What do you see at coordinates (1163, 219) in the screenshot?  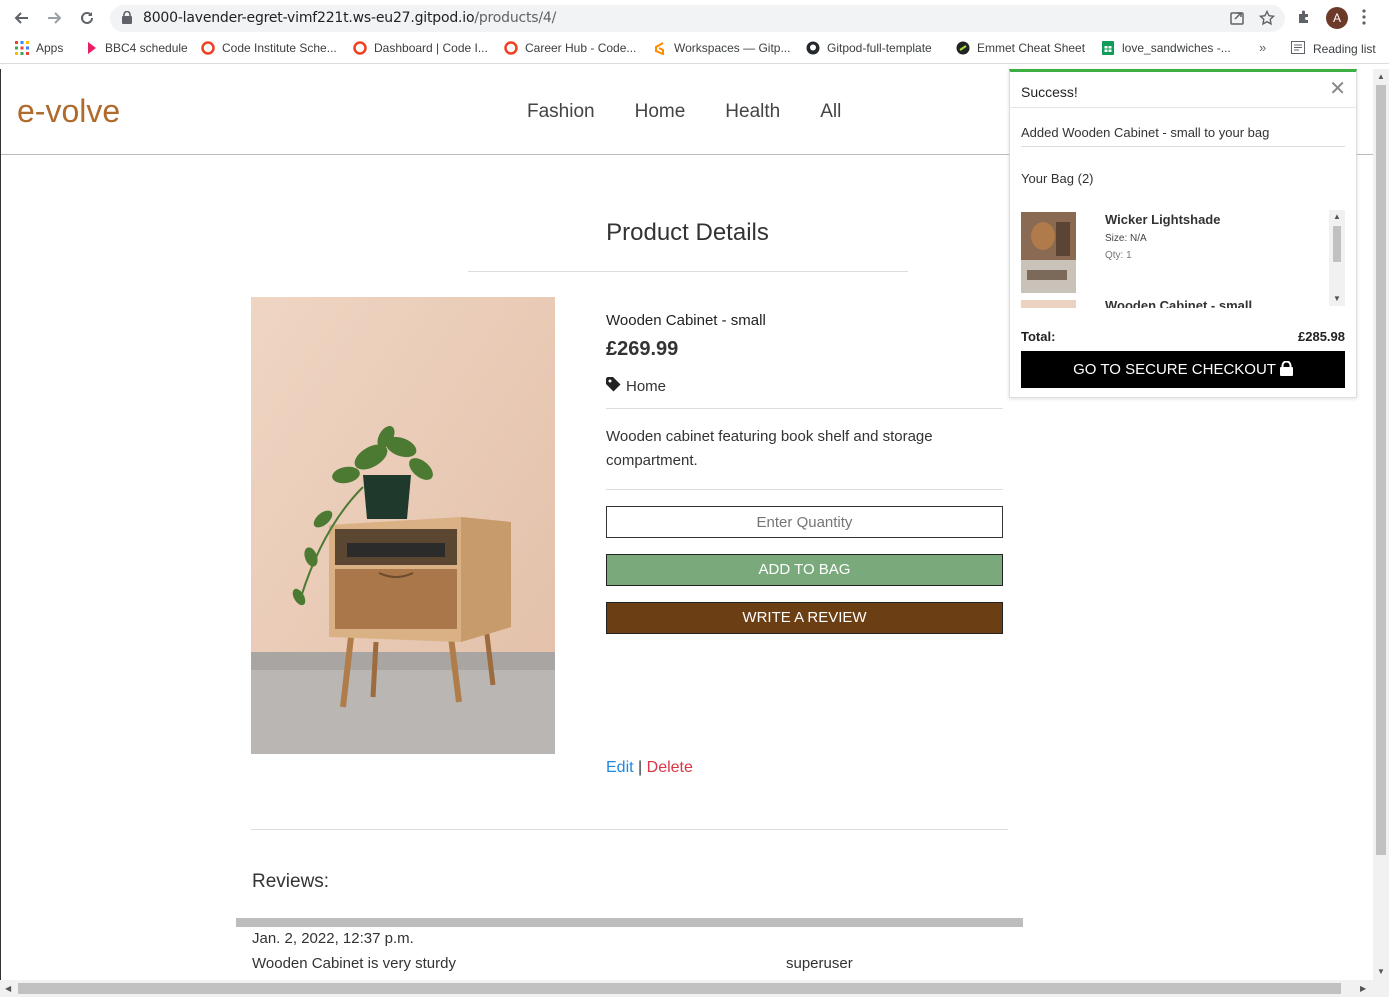 I see `bag-item-name: Wicker Lightshade` at bounding box center [1163, 219].